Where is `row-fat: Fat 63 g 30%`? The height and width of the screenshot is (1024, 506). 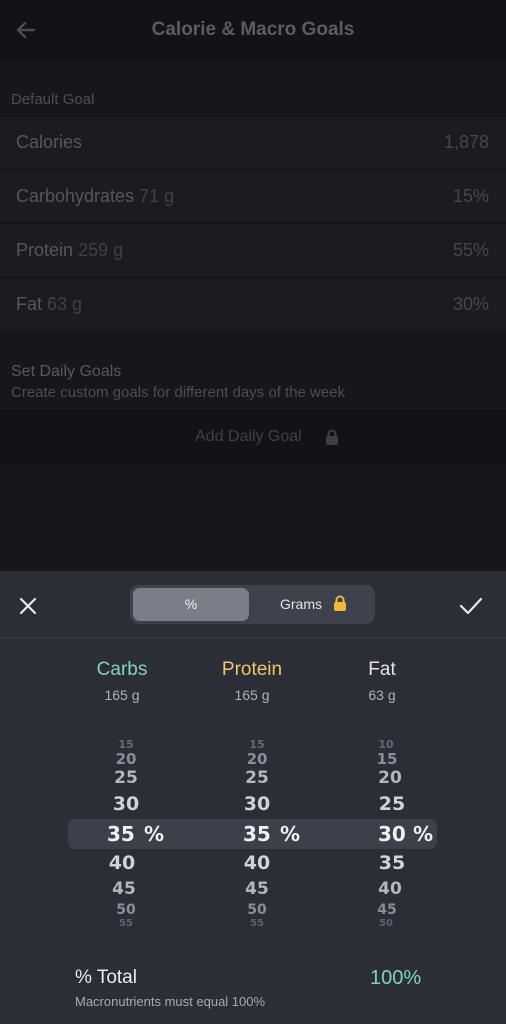
row-fat: Fat 63 g 30% is located at coordinates (253, 305).